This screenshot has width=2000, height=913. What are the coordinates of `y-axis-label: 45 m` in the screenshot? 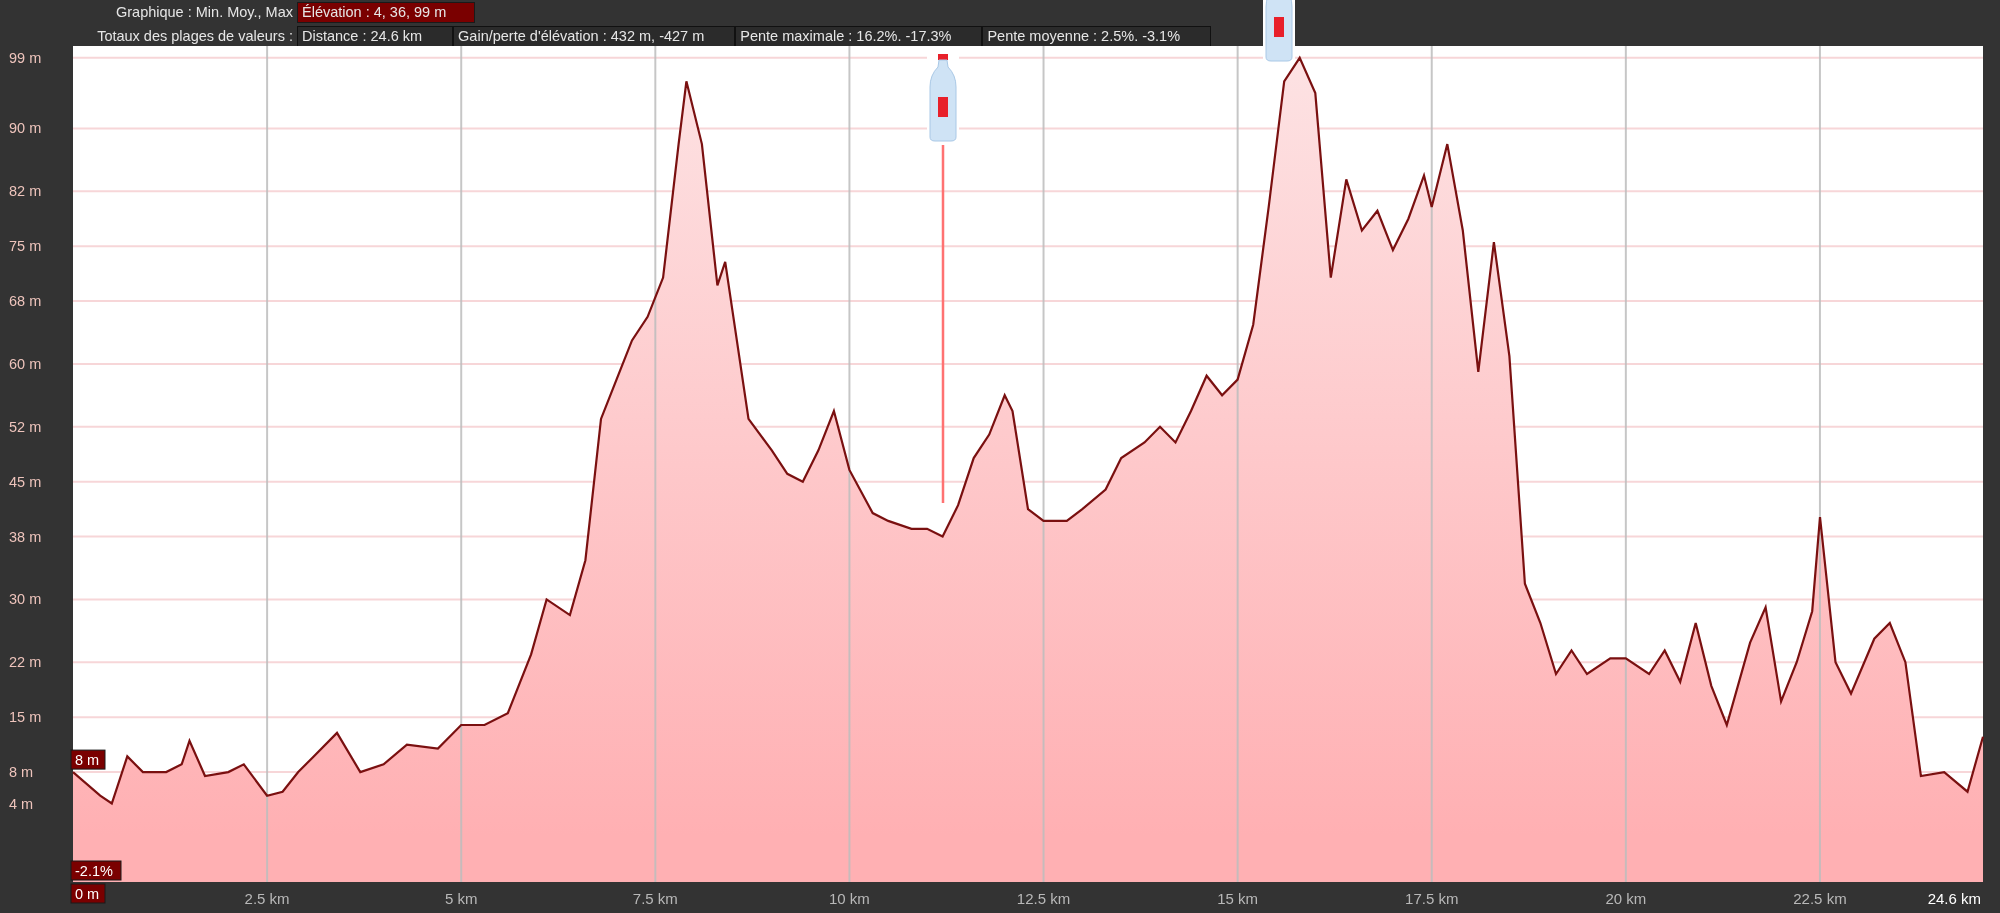 It's located at (25, 481).